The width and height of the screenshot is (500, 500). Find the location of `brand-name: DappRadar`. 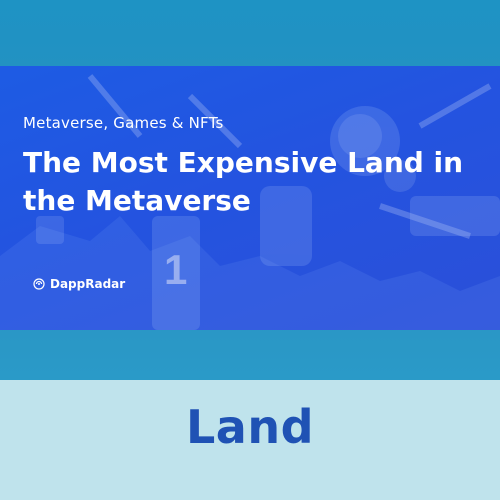

brand-name: DappRadar is located at coordinates (88, 284).